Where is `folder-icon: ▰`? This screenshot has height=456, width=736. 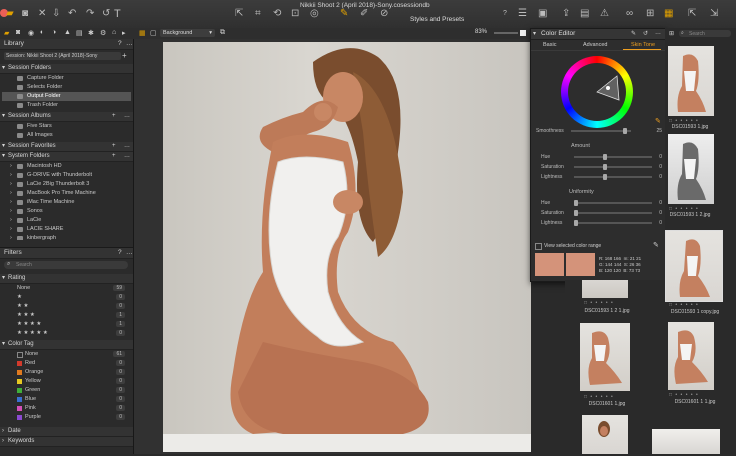 folder-icon: ▰ is located at coordinates (10, 14).